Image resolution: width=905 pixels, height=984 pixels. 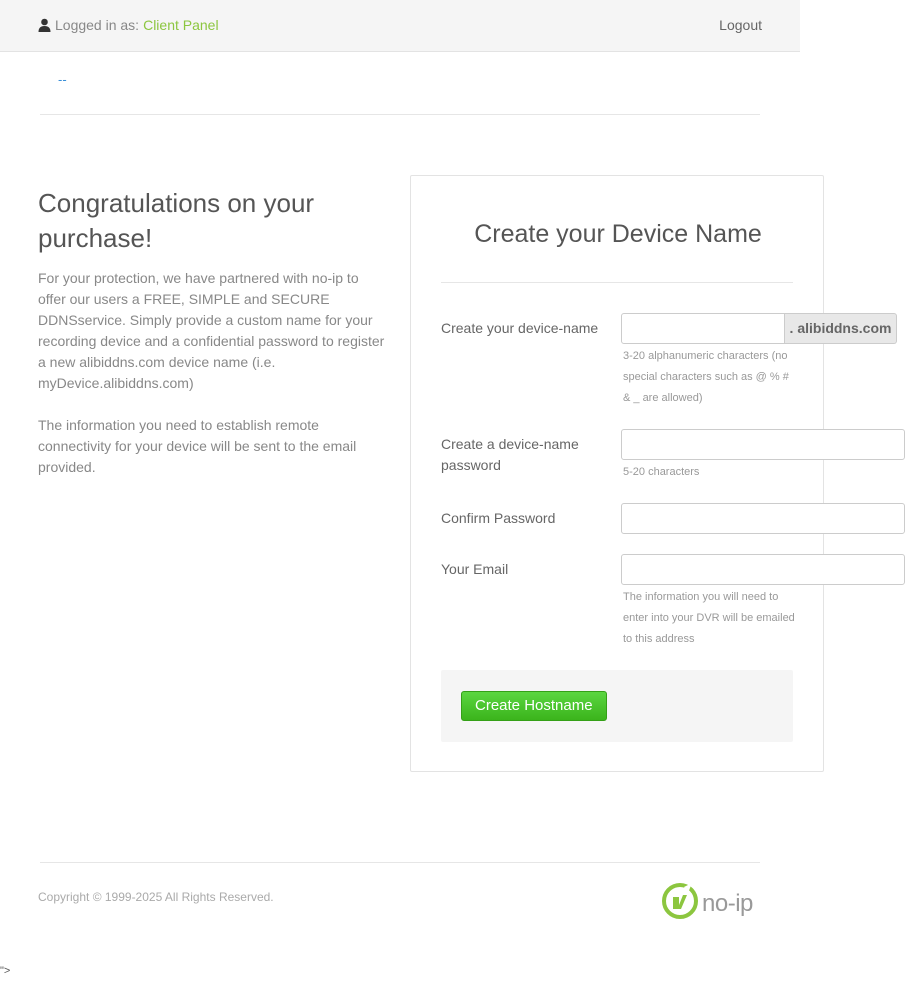 What do you see at coordinates (62, 79) in the screenshot?
I see `nav-link: --` at bounding box center [62, 79].